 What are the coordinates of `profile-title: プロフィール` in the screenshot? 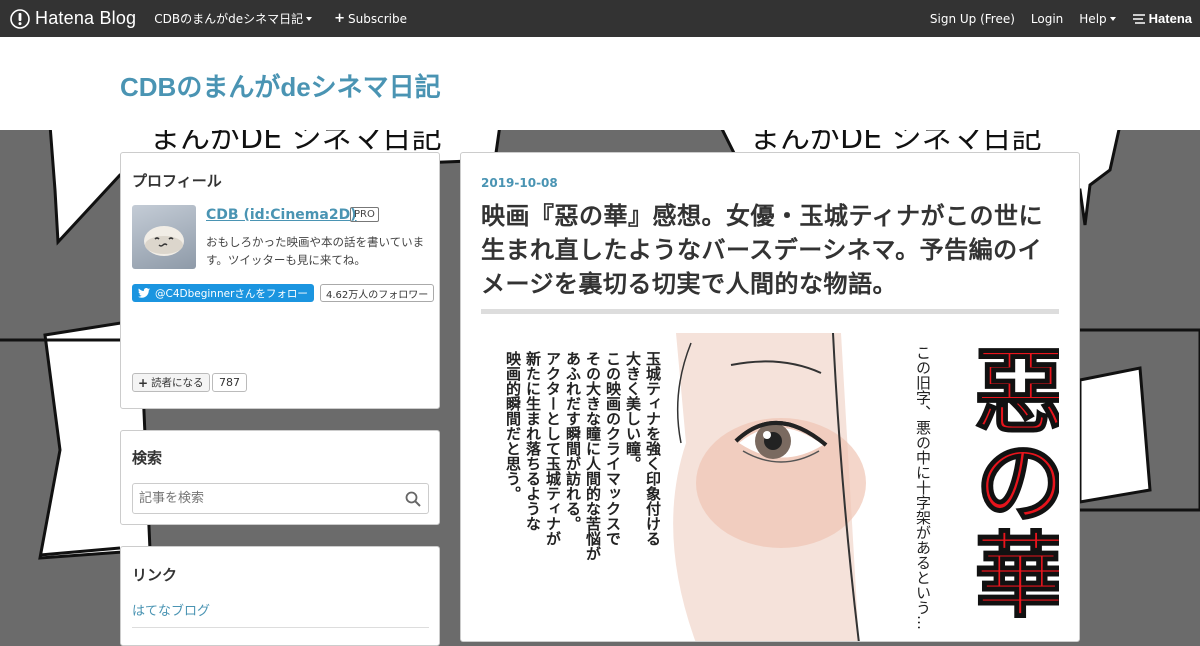 It's located at (177, 181).